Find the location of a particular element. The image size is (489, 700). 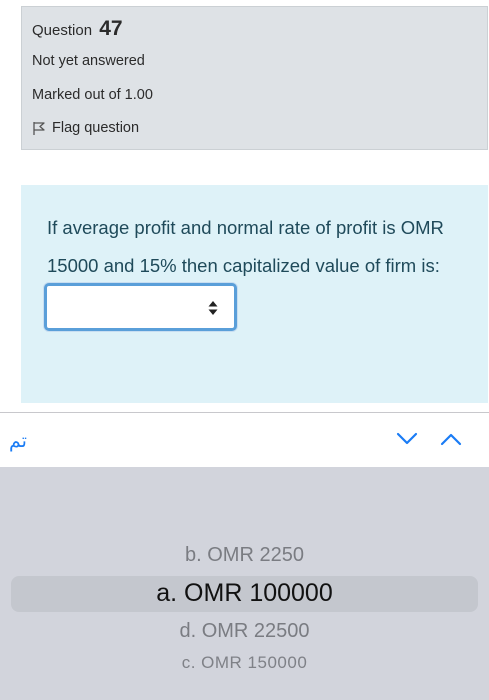

flag-question-link: Flag question is located at coordinates (85, 128).